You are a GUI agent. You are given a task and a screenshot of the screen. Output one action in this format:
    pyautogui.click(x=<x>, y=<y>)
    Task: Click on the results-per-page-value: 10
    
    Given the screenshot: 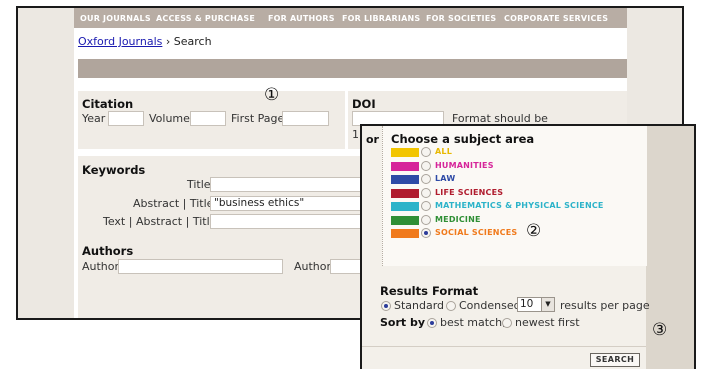 What is the action you would take?
    pyautogui.click(x=527, y=304)
    